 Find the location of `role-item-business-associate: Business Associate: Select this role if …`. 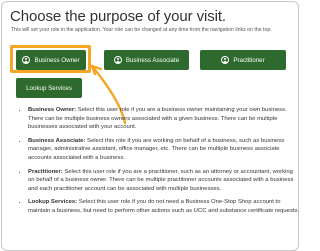

role-item-business-associate: Business Associate: Select this role if … is located at coordinates (164, 150).